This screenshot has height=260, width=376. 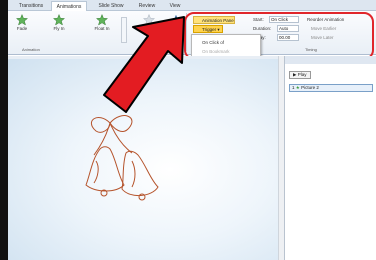 I want to click on screen-left-edge, so click(x=4, y=130).